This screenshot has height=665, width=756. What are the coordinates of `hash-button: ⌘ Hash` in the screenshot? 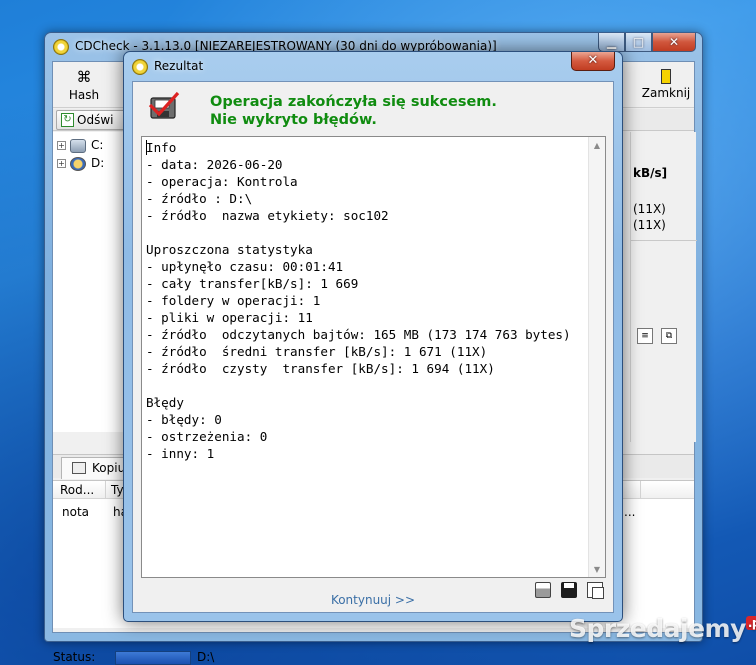 It's located at (84, 86).